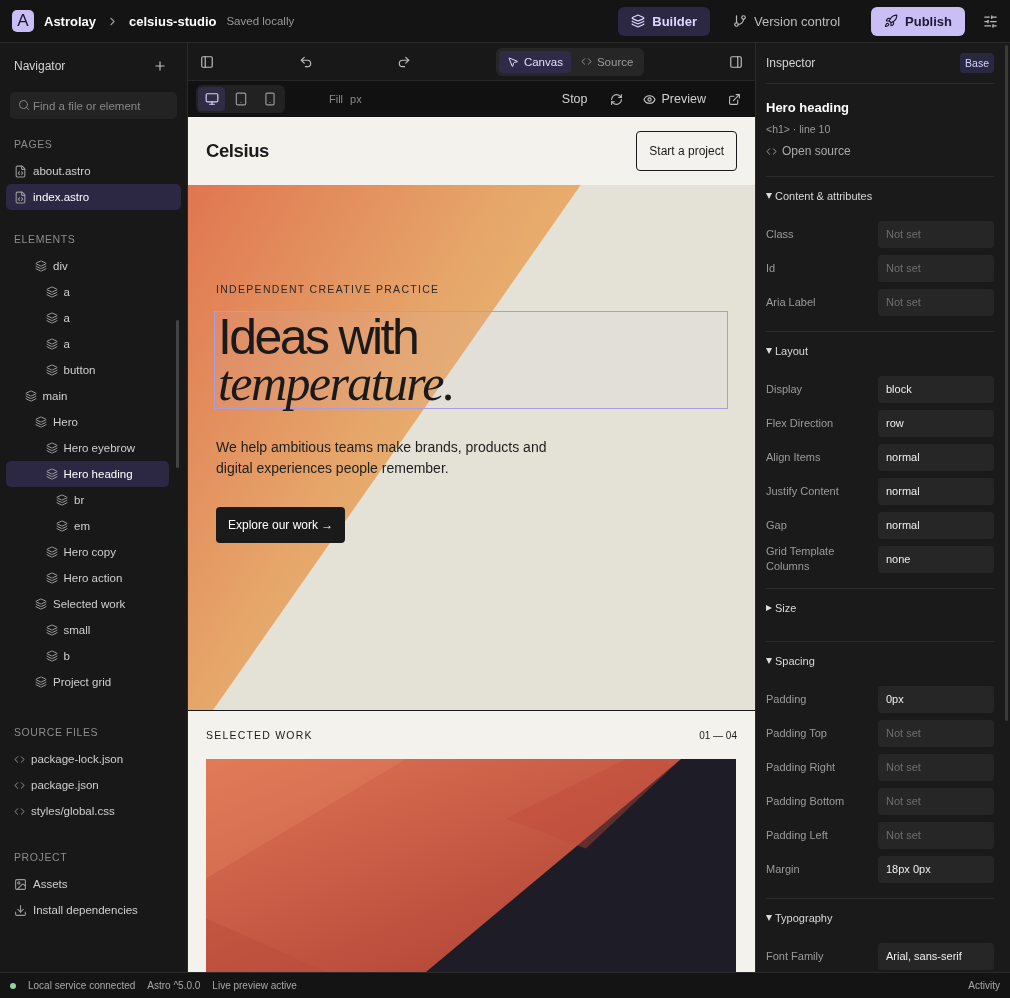 The height and width of the screenshot is (998, 1010). What do you see at coordinates (281, 525) in the screenshot?
I see `explore-button: Explore our work →` at bounding box center [281, 525].